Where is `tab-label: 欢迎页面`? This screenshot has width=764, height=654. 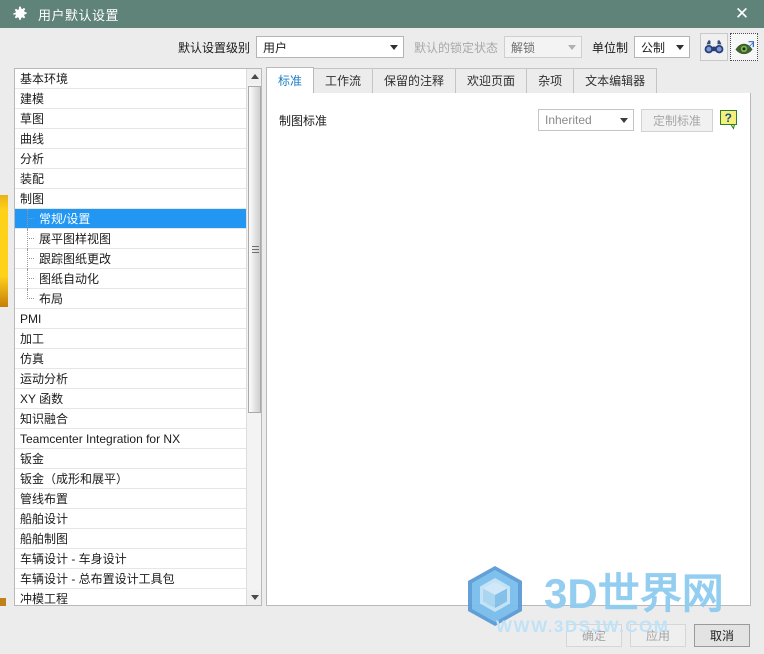 tab-label: 欢迎页面 is located at coordinates (491, 81).